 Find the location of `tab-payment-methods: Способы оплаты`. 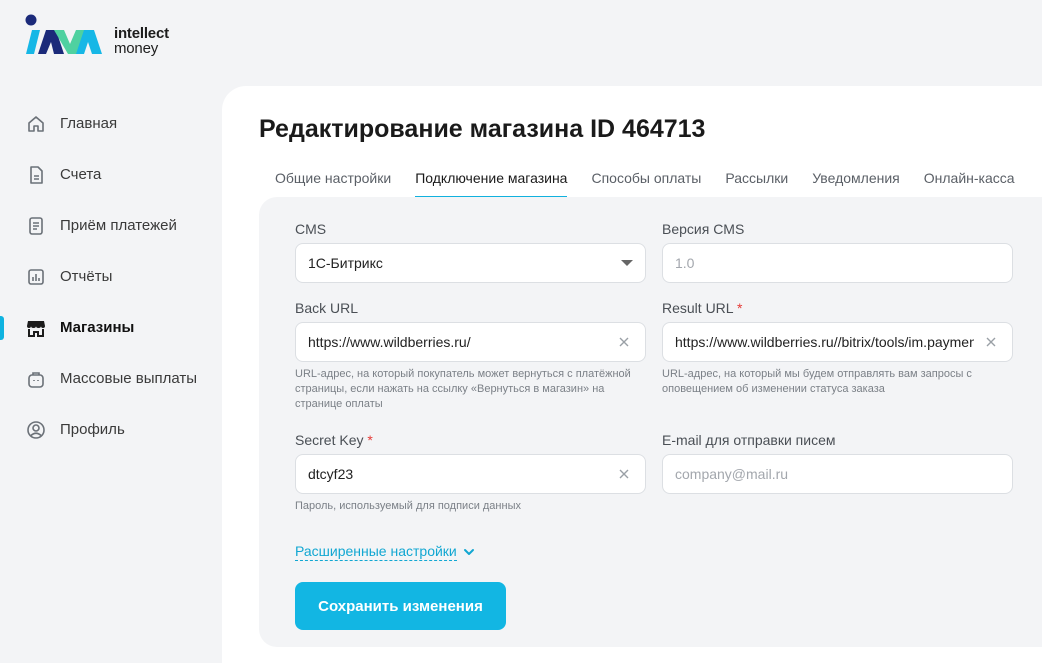

tab-payment-methods: Способы оплаты is located at coordinates (646, 184).